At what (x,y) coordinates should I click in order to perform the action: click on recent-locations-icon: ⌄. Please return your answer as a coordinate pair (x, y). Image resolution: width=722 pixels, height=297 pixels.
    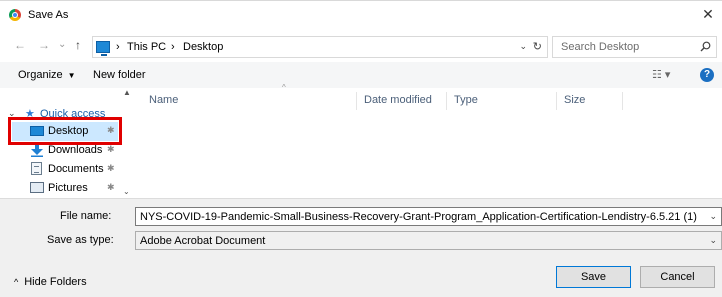
    Looking at the image, I should click on (62, 44).